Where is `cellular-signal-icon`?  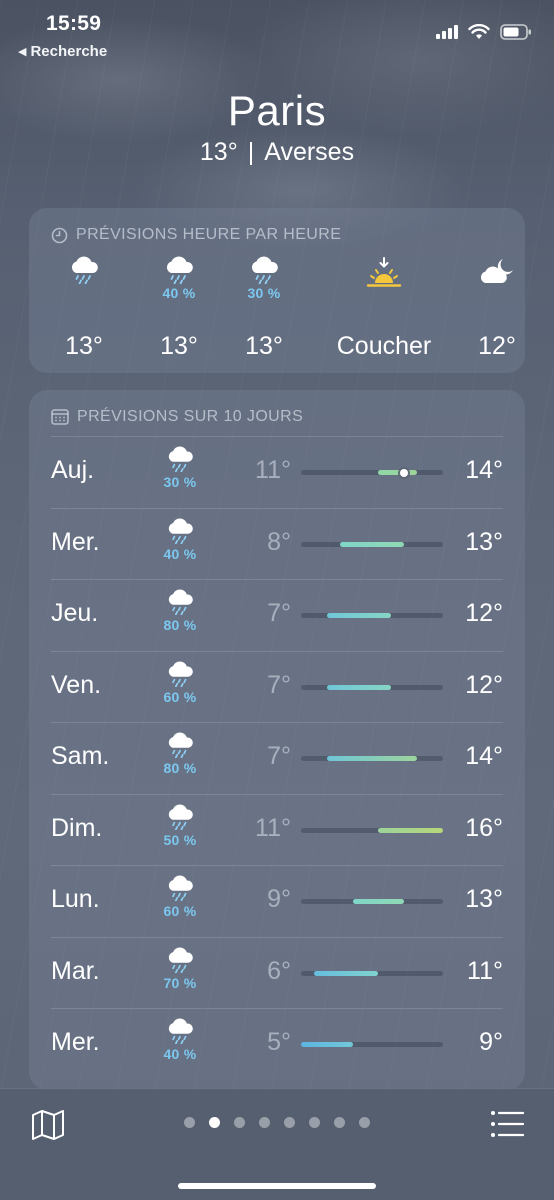 cellular-signal-icon is located at coordinates (447, 32).